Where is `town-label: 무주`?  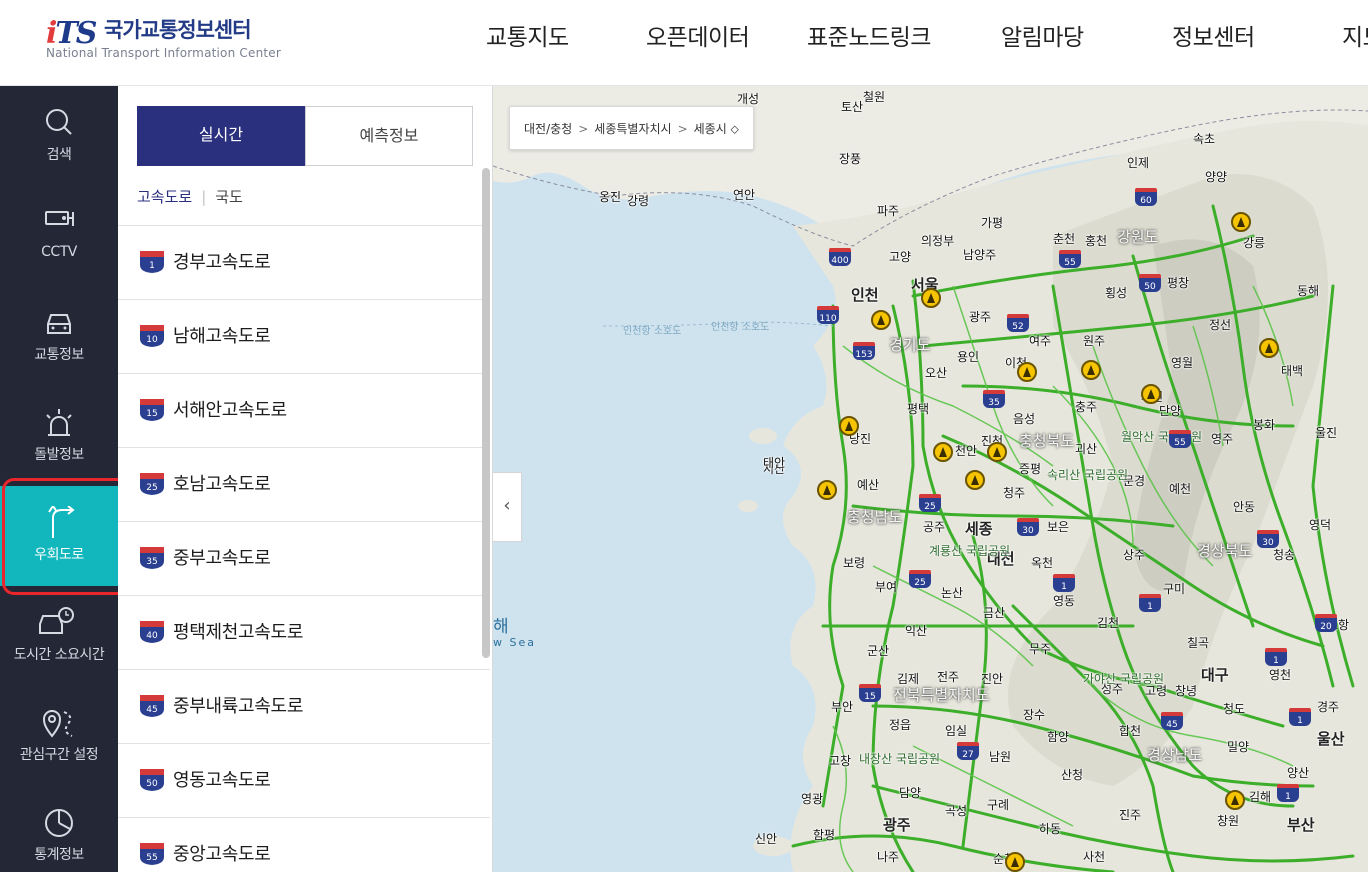
town-label: 무주 is located at coordinates (1040, 648).